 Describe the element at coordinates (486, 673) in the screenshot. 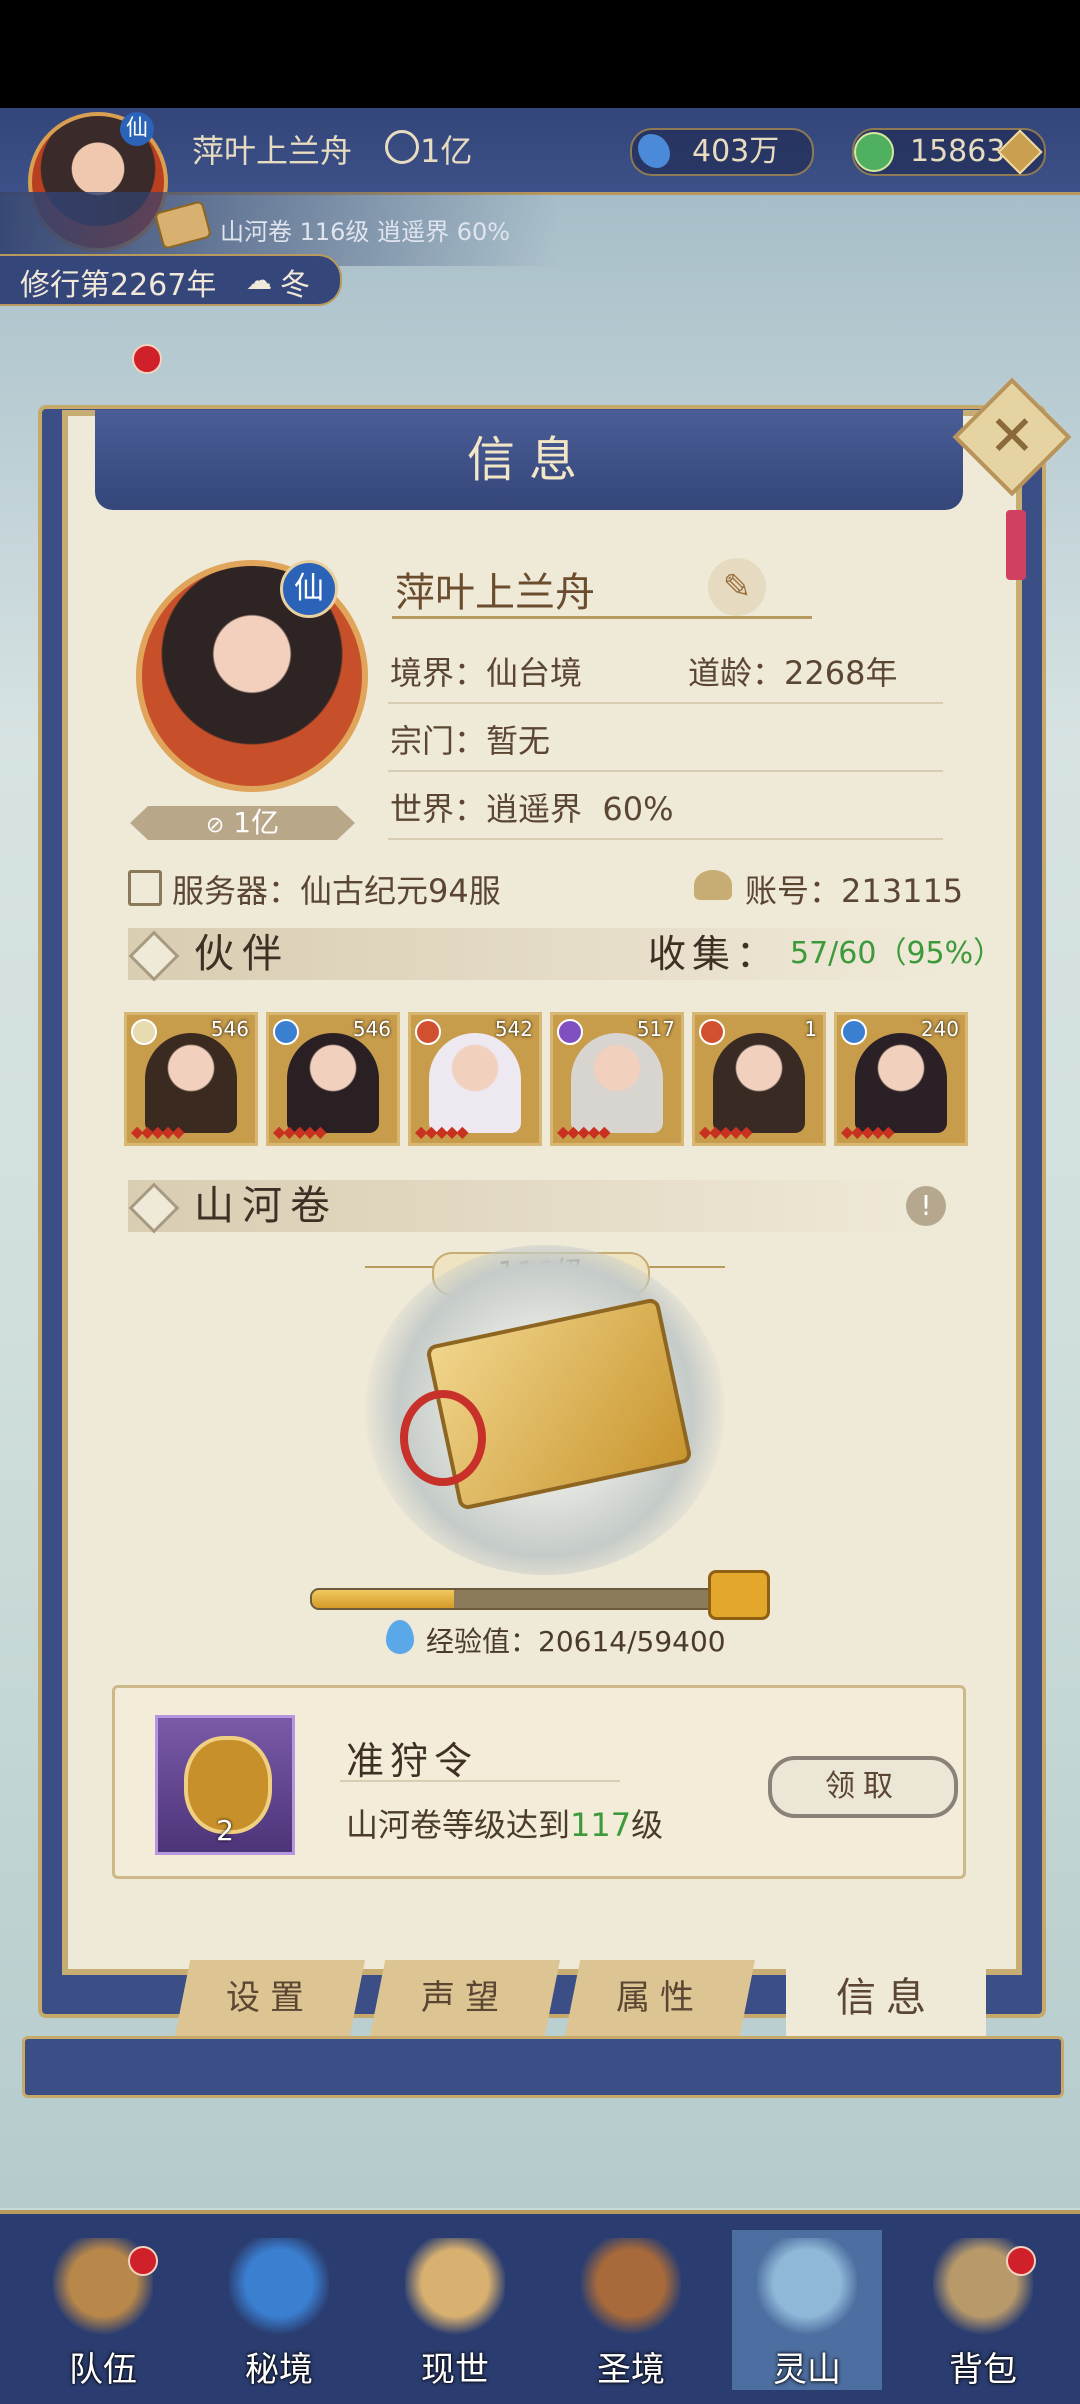

I see `realm-label: 境界：仙台境` at that location.